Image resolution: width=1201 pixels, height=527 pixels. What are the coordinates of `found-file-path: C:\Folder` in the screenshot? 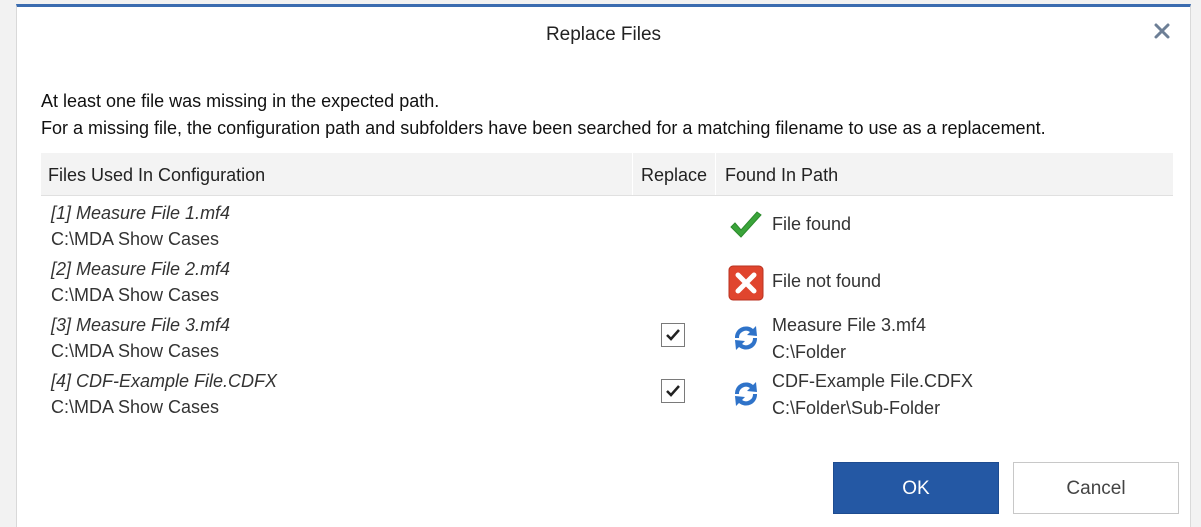 It's located at (809, 352).